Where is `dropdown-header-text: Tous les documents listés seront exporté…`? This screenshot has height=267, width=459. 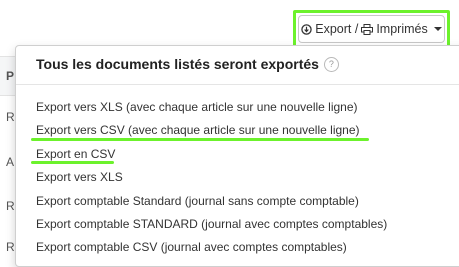
dropdown-header-text: Tous les documents listés seront exporté… is located at coordinates (177, 64).